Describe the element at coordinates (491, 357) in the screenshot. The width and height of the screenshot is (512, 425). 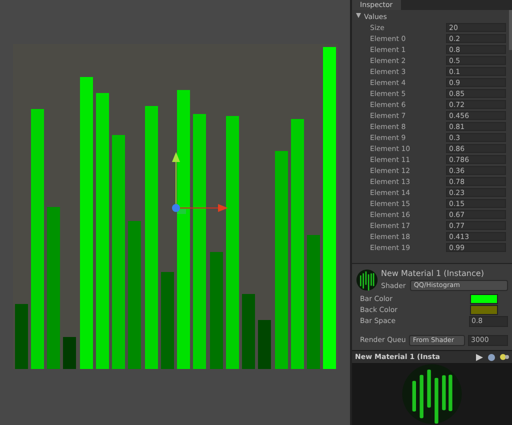
I see `sphere-icon` at that location.